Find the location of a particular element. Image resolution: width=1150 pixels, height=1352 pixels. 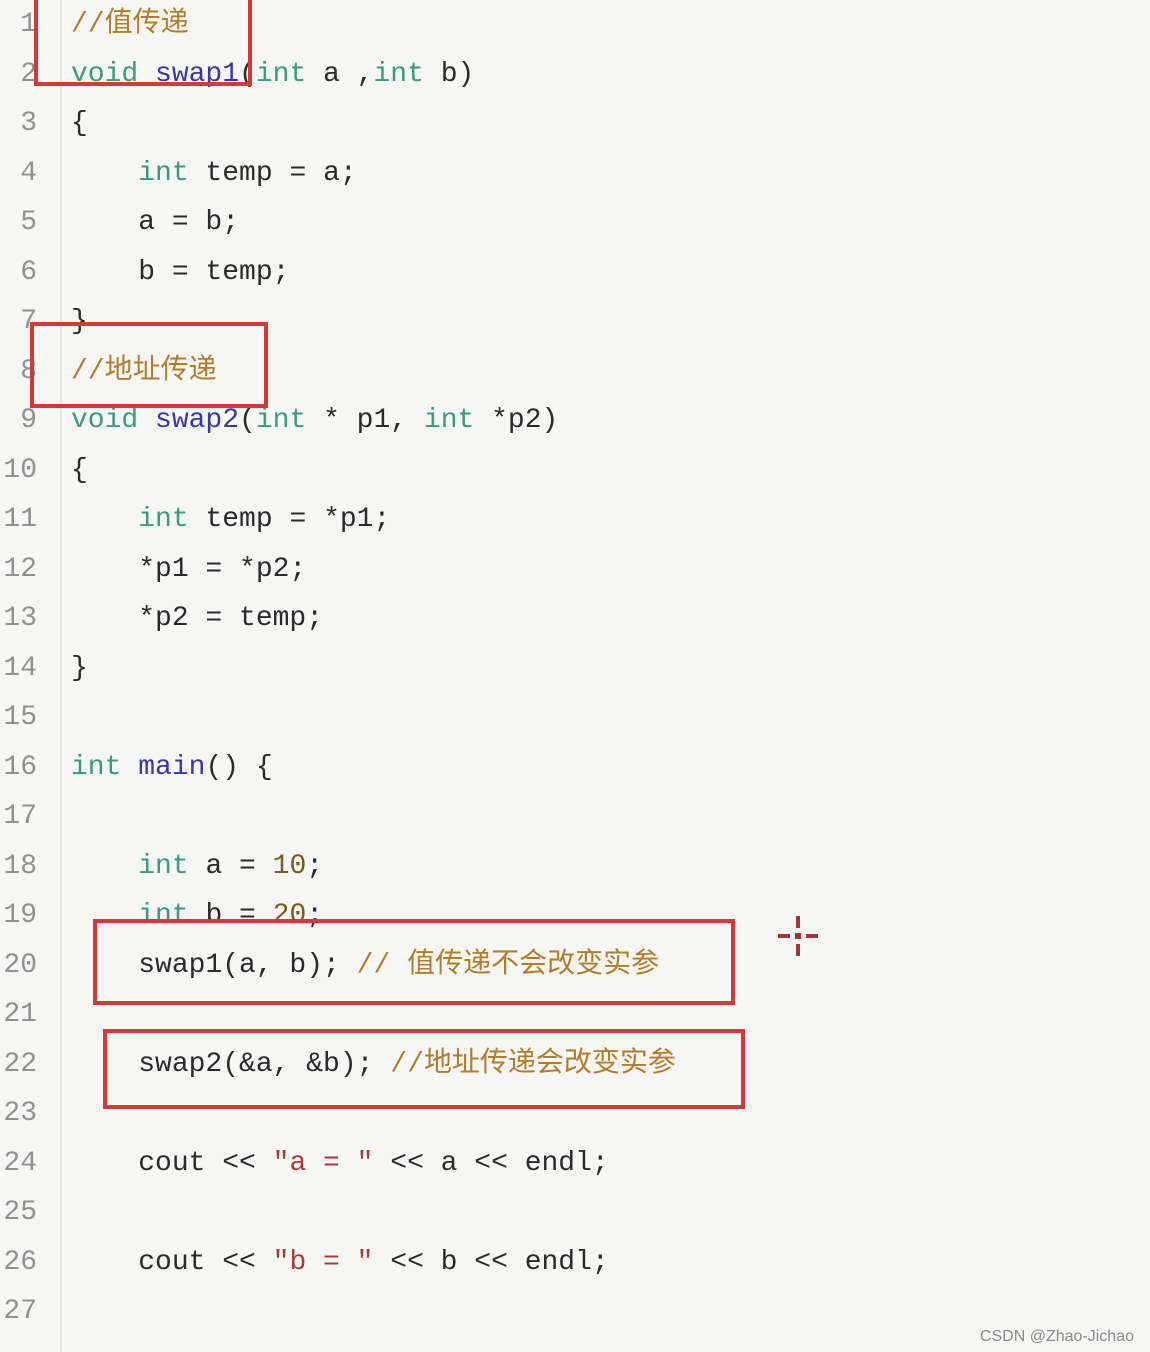

code-text: } is located at coordinates (79, 669).